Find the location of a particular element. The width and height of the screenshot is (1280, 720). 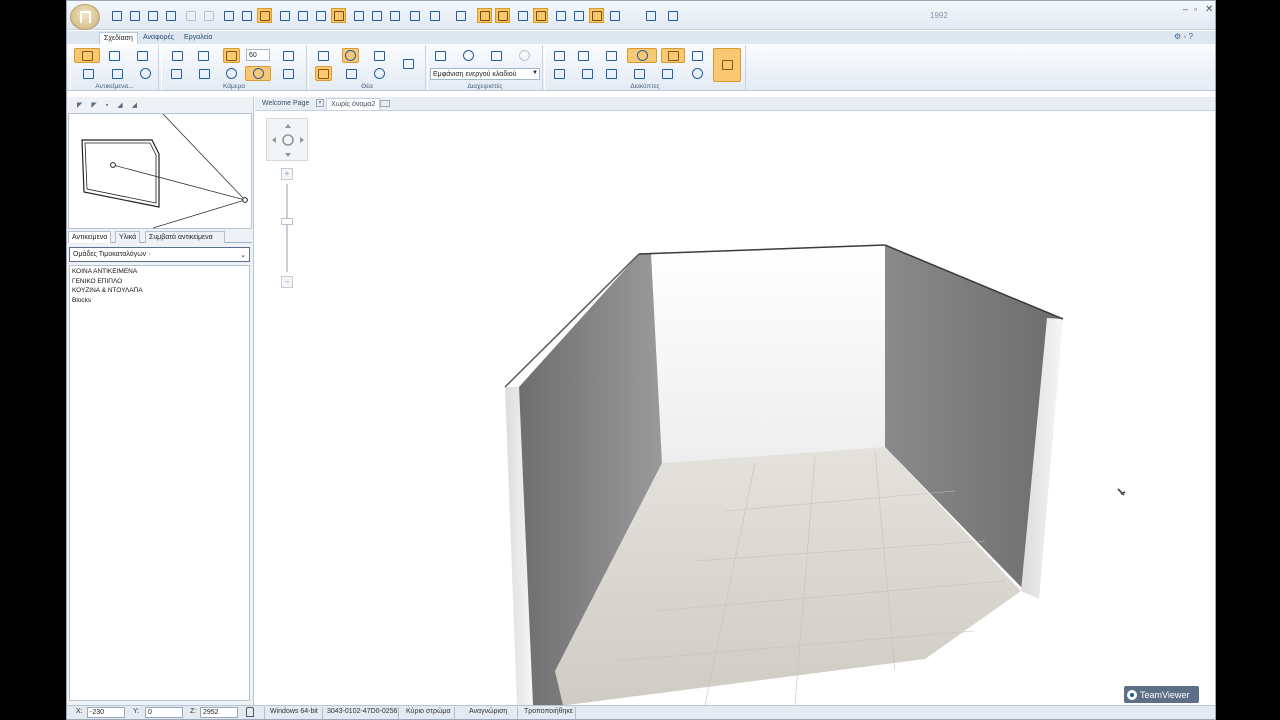

save-icon is located at coordinates (152, 15).